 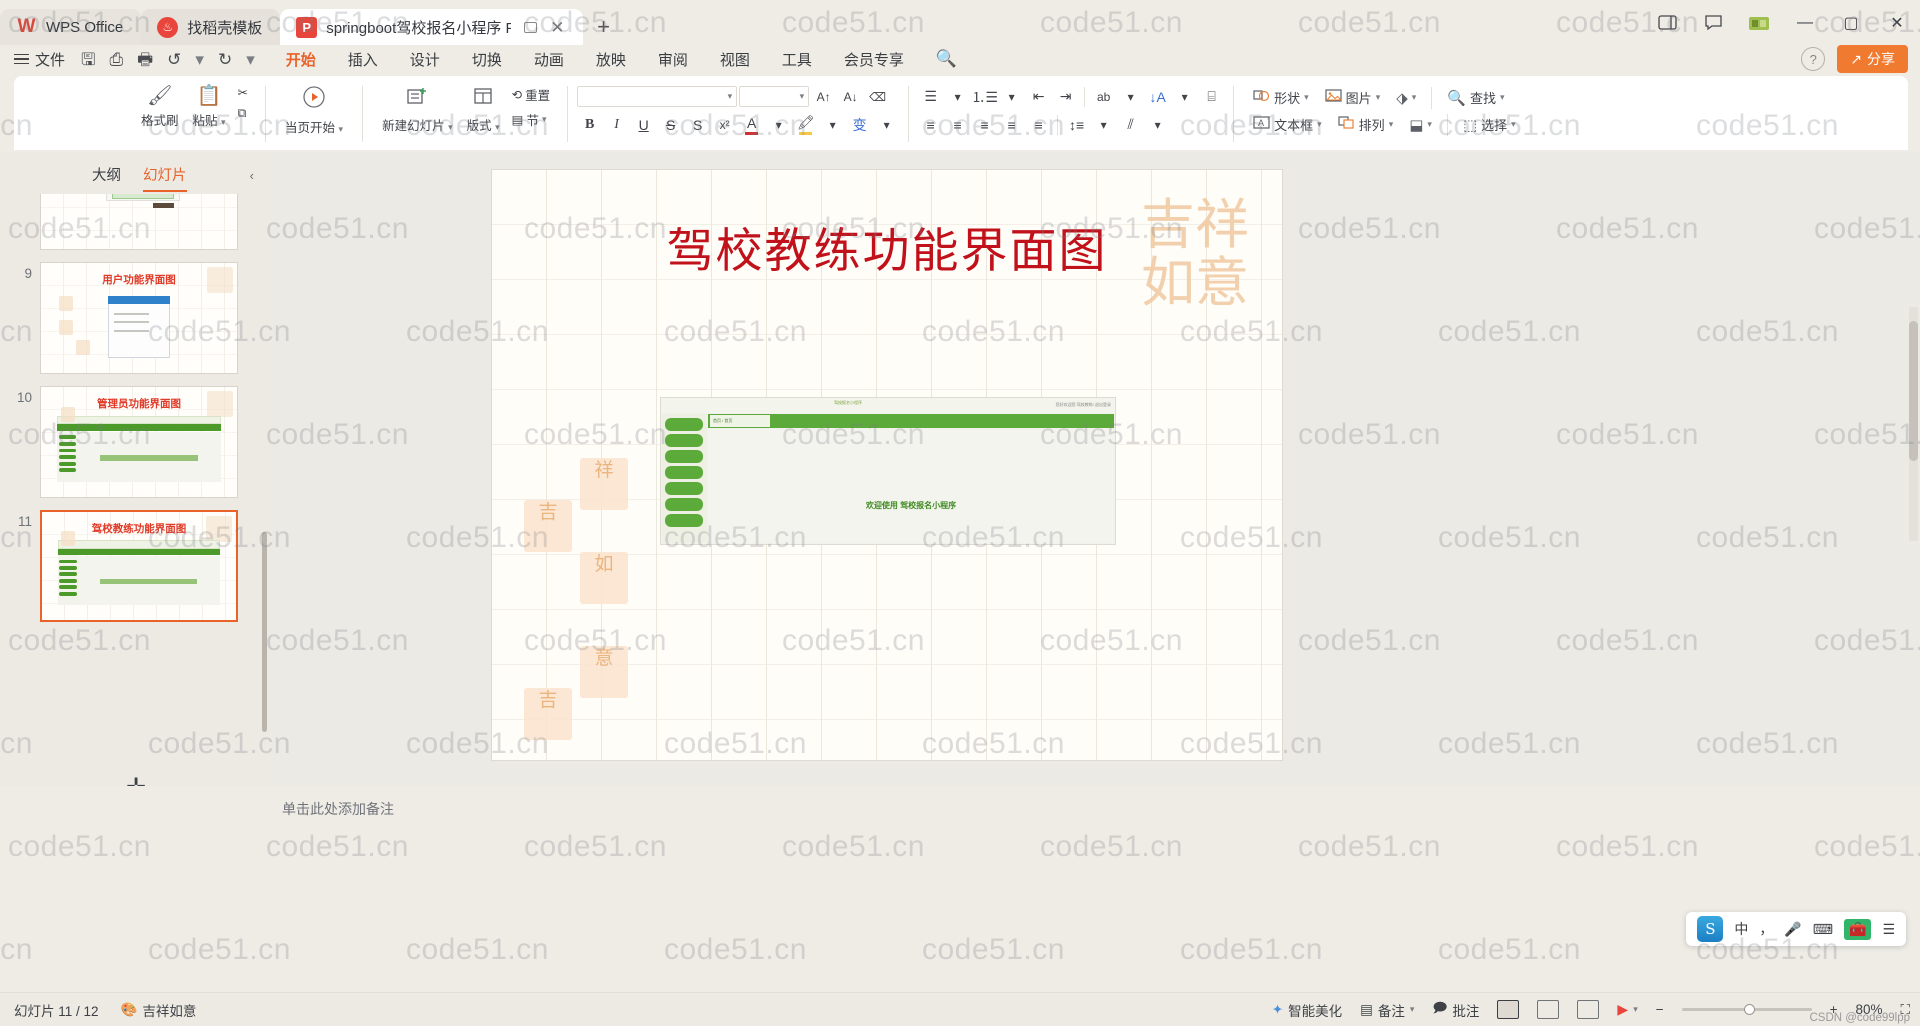 What do you see at coordinates (735, 59) in the screenshot?
I see `ribbon-tab-view: 视图` at bounding box center [735, 59].